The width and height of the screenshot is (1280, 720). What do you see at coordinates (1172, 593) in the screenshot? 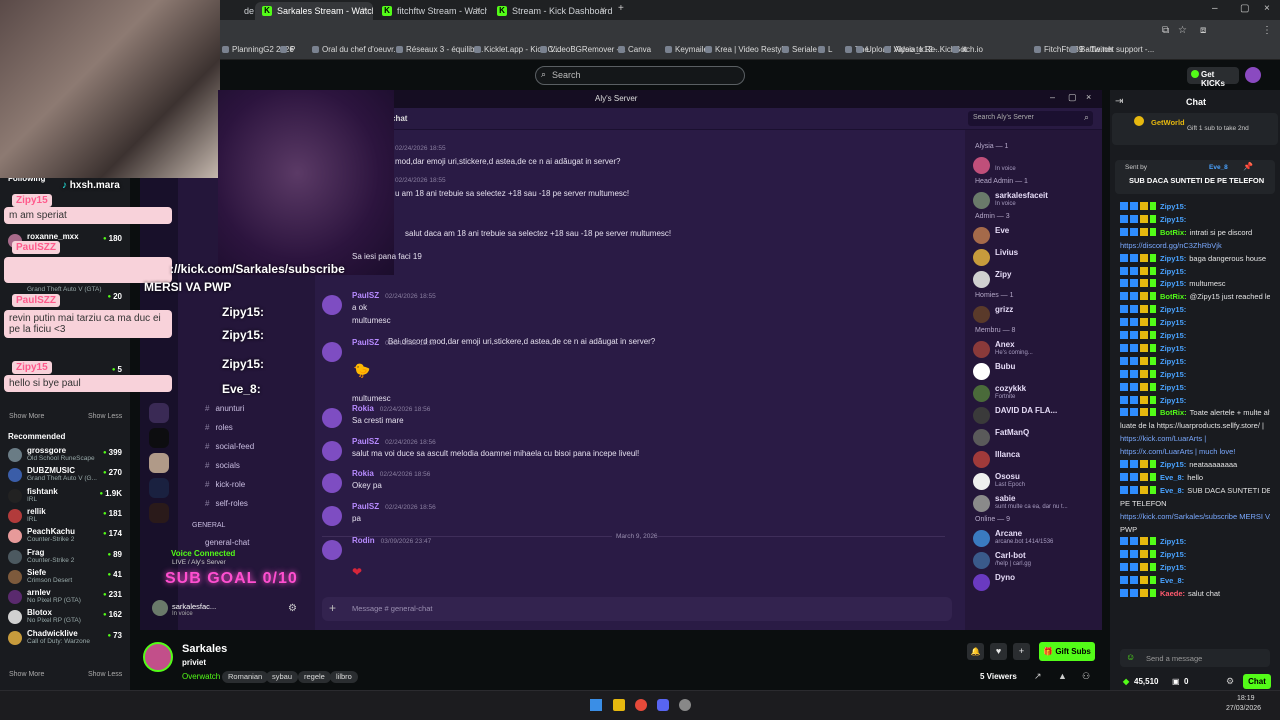
I see `chat-username: Kaede:` at bounding box center [1172, 593].